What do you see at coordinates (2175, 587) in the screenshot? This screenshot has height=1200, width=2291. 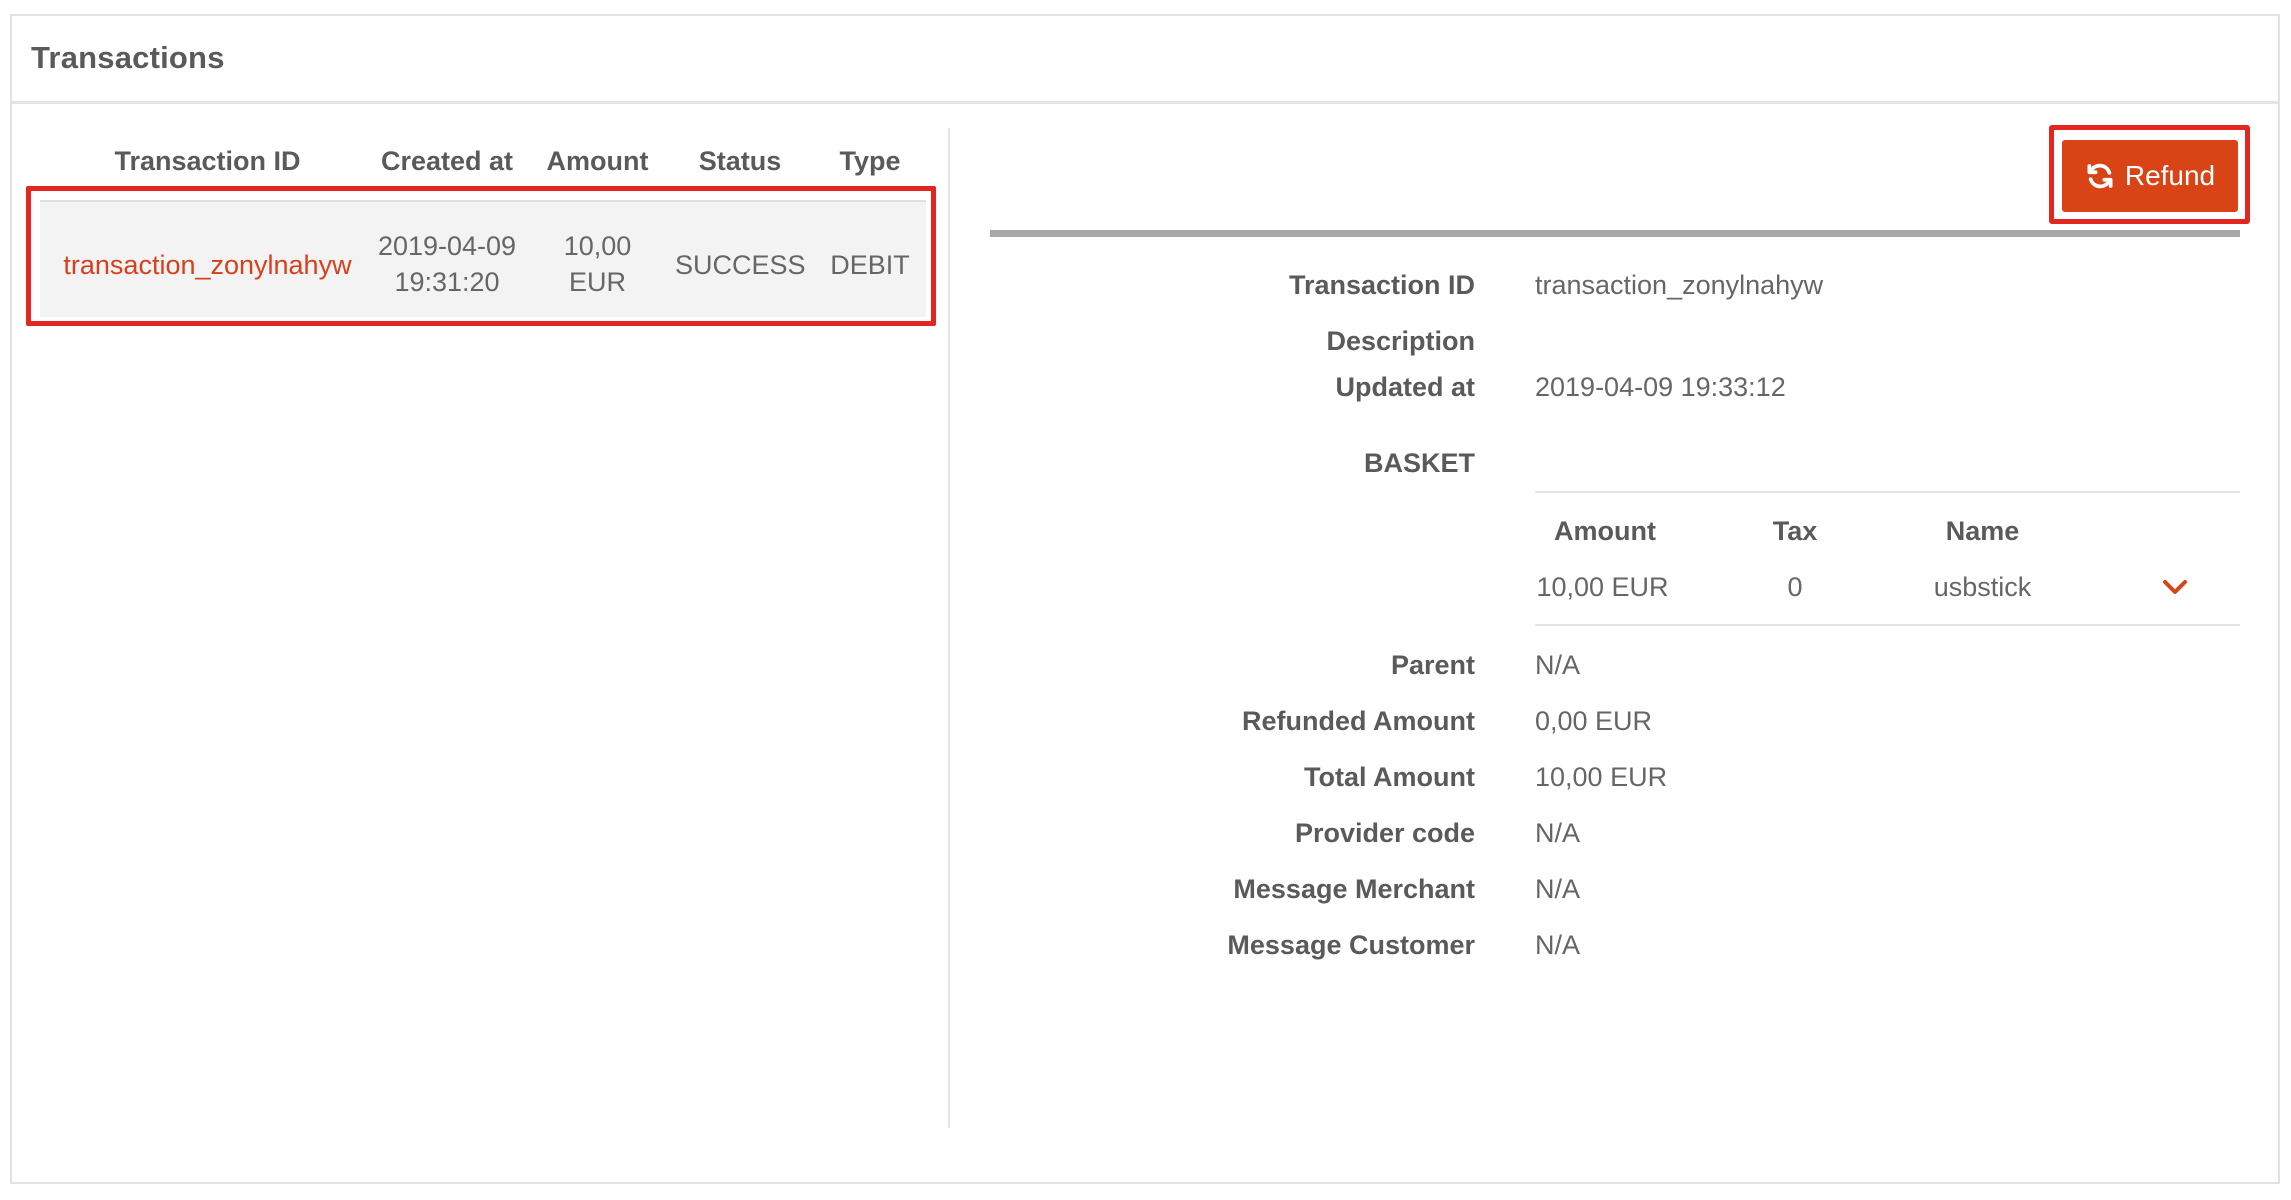 I see `chevron-down-icon` at bounding box center [2175, 587].